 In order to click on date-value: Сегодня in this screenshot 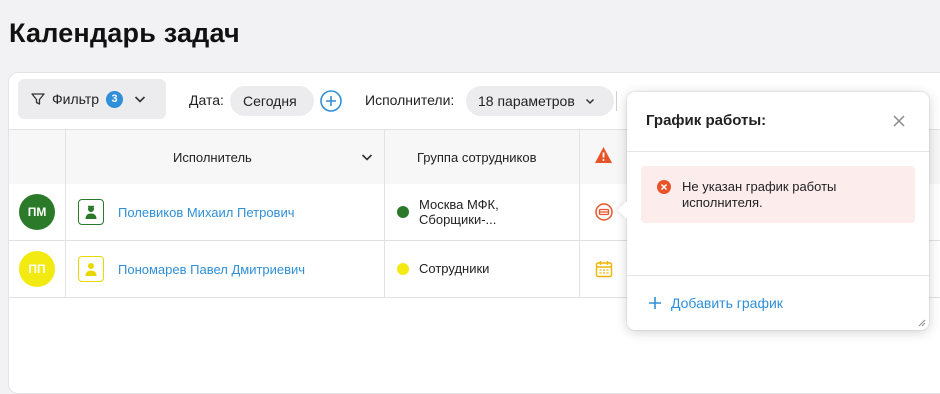, I will do `click(270, 101)`.